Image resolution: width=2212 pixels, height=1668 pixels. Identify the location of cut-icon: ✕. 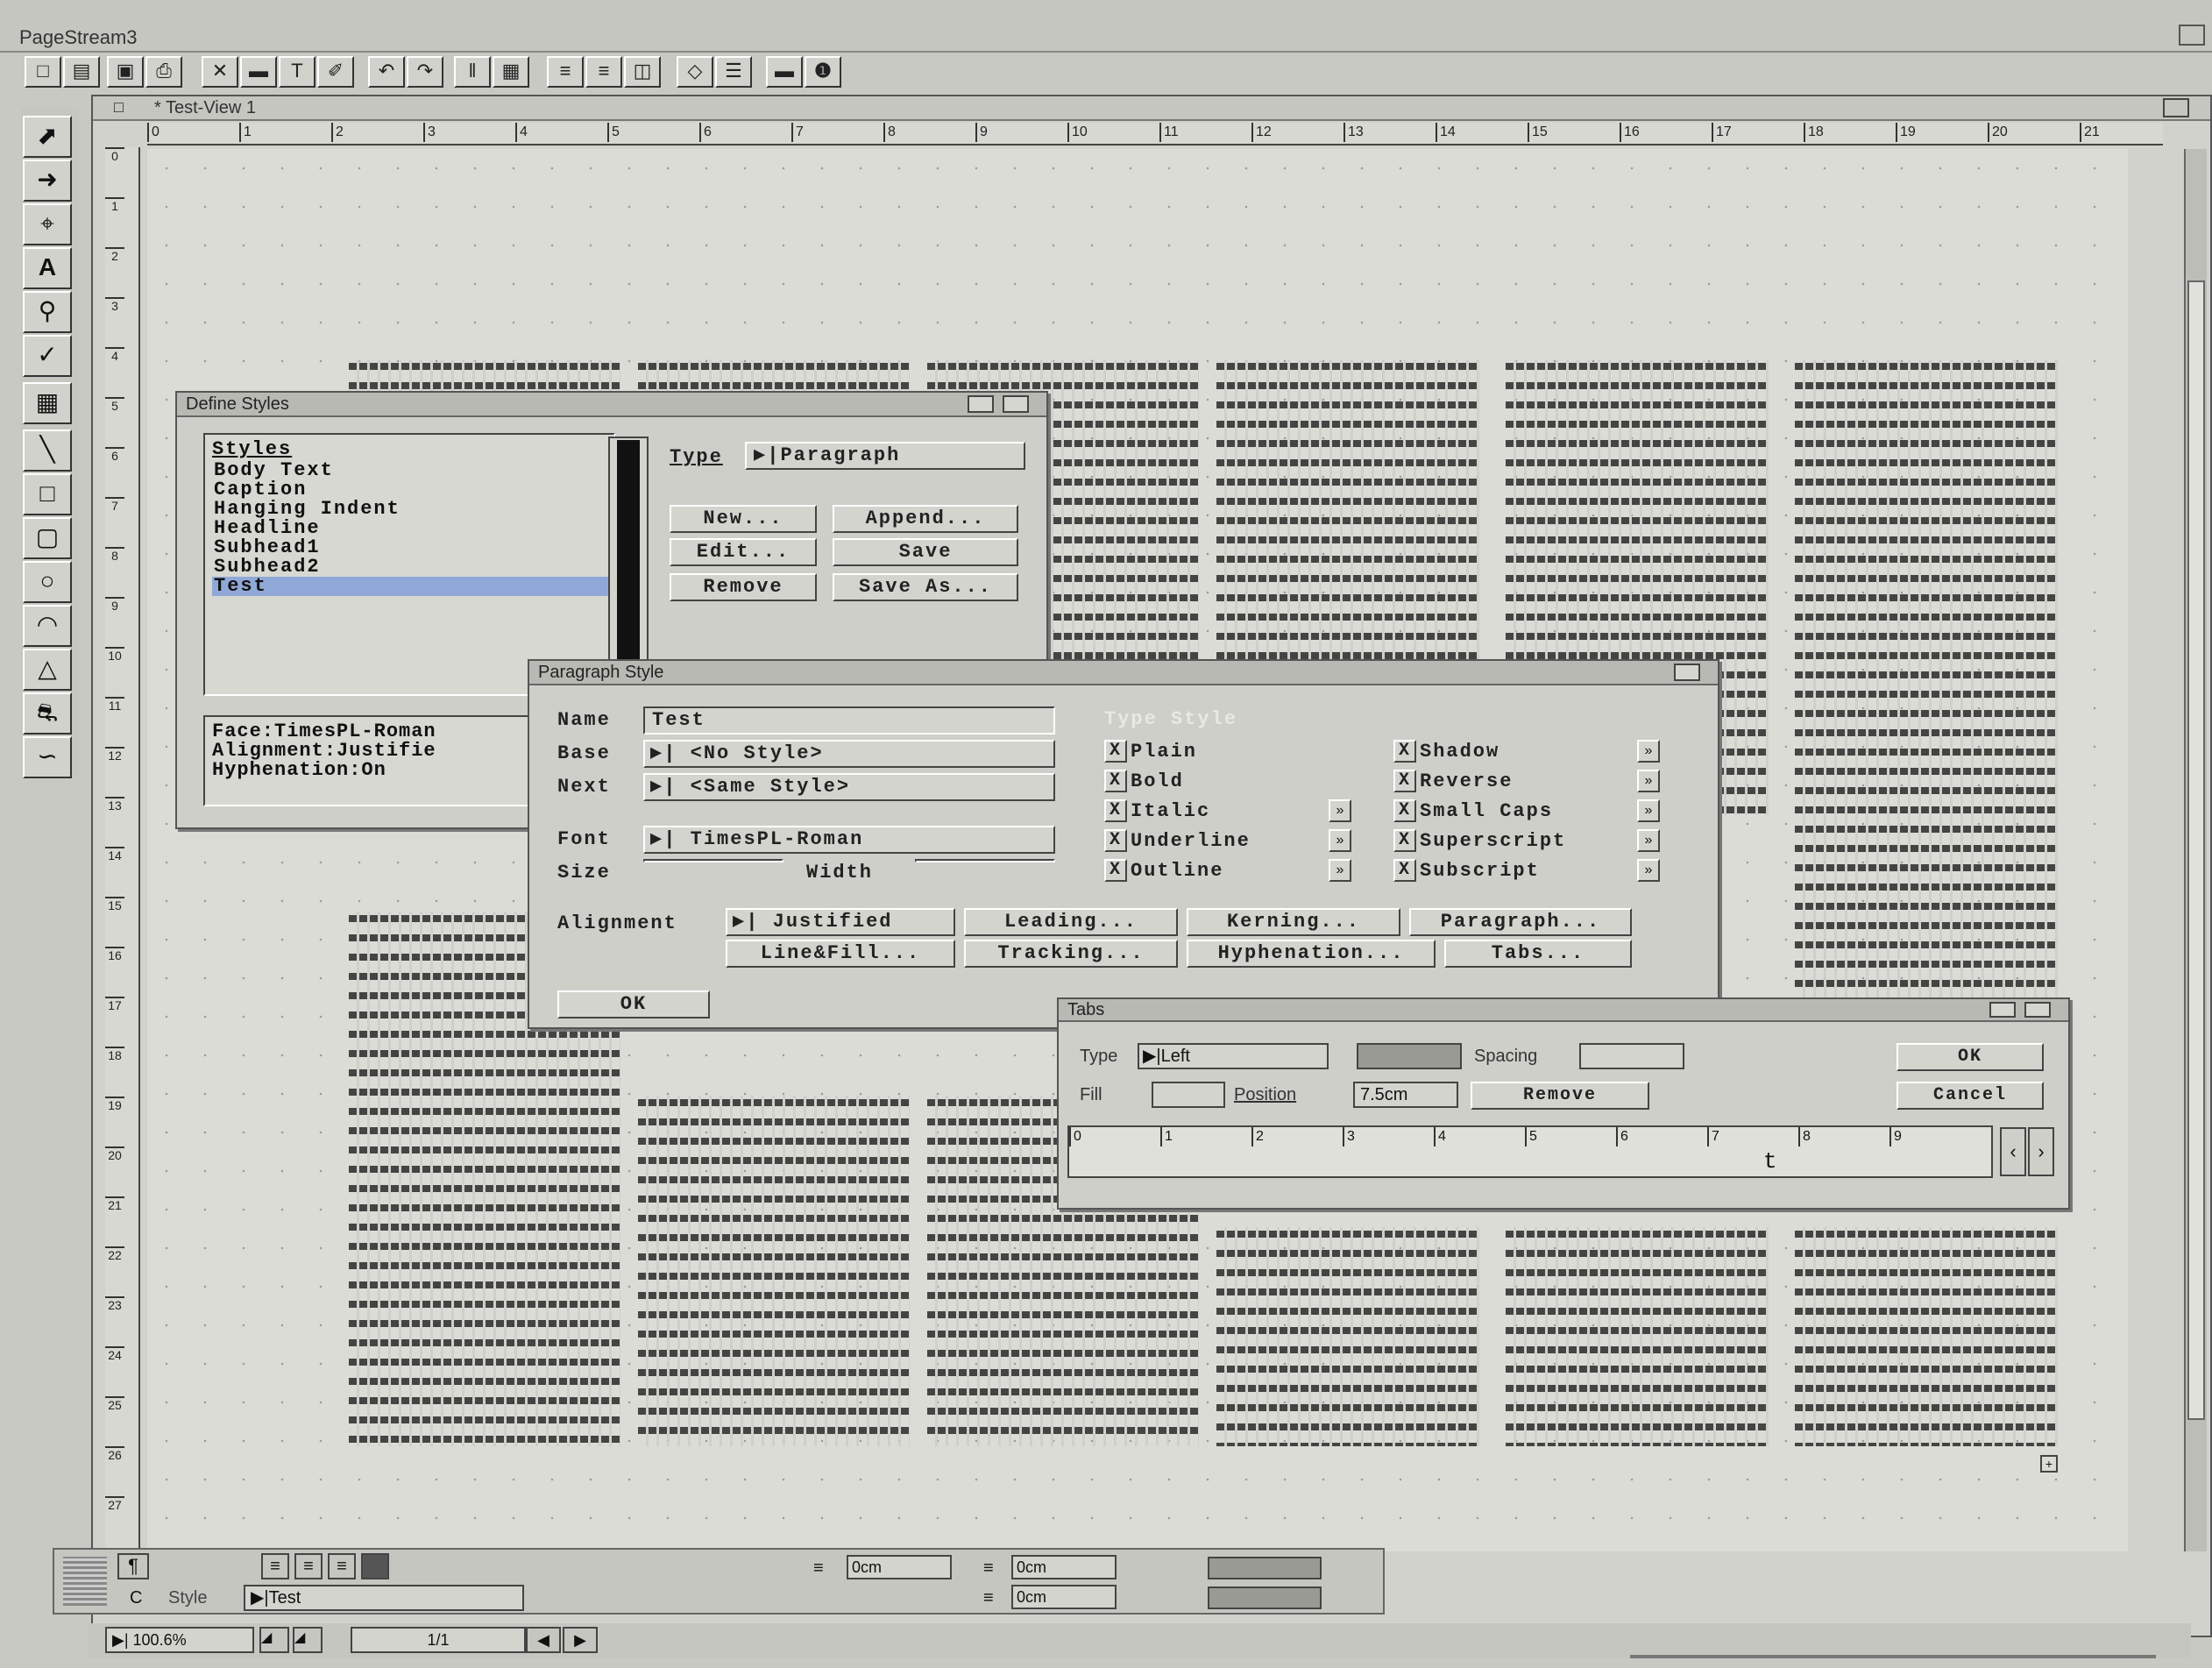
(220, 72).